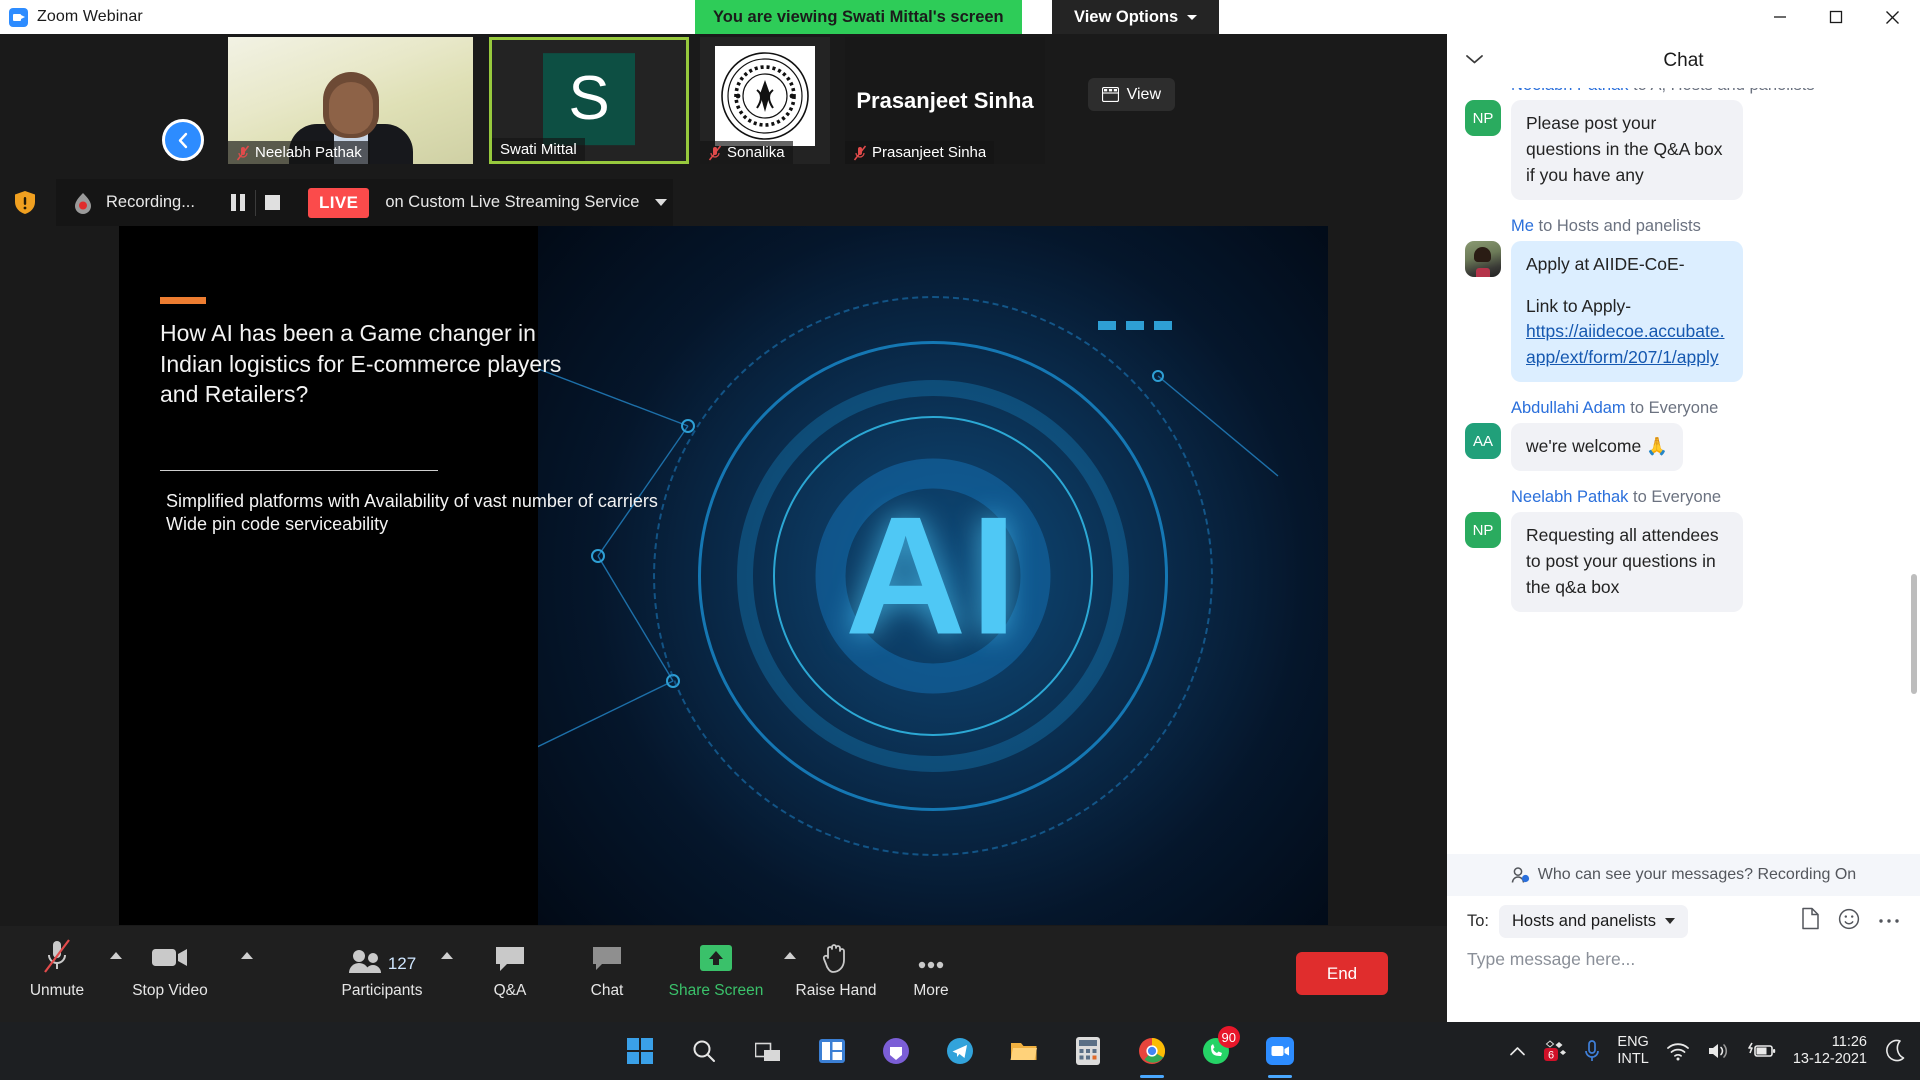 This screenshot has height=1080, width=1920. Describe the element at coordinates (83, 203) in the screenshot. I see `cloud-recording-icon` at that location.